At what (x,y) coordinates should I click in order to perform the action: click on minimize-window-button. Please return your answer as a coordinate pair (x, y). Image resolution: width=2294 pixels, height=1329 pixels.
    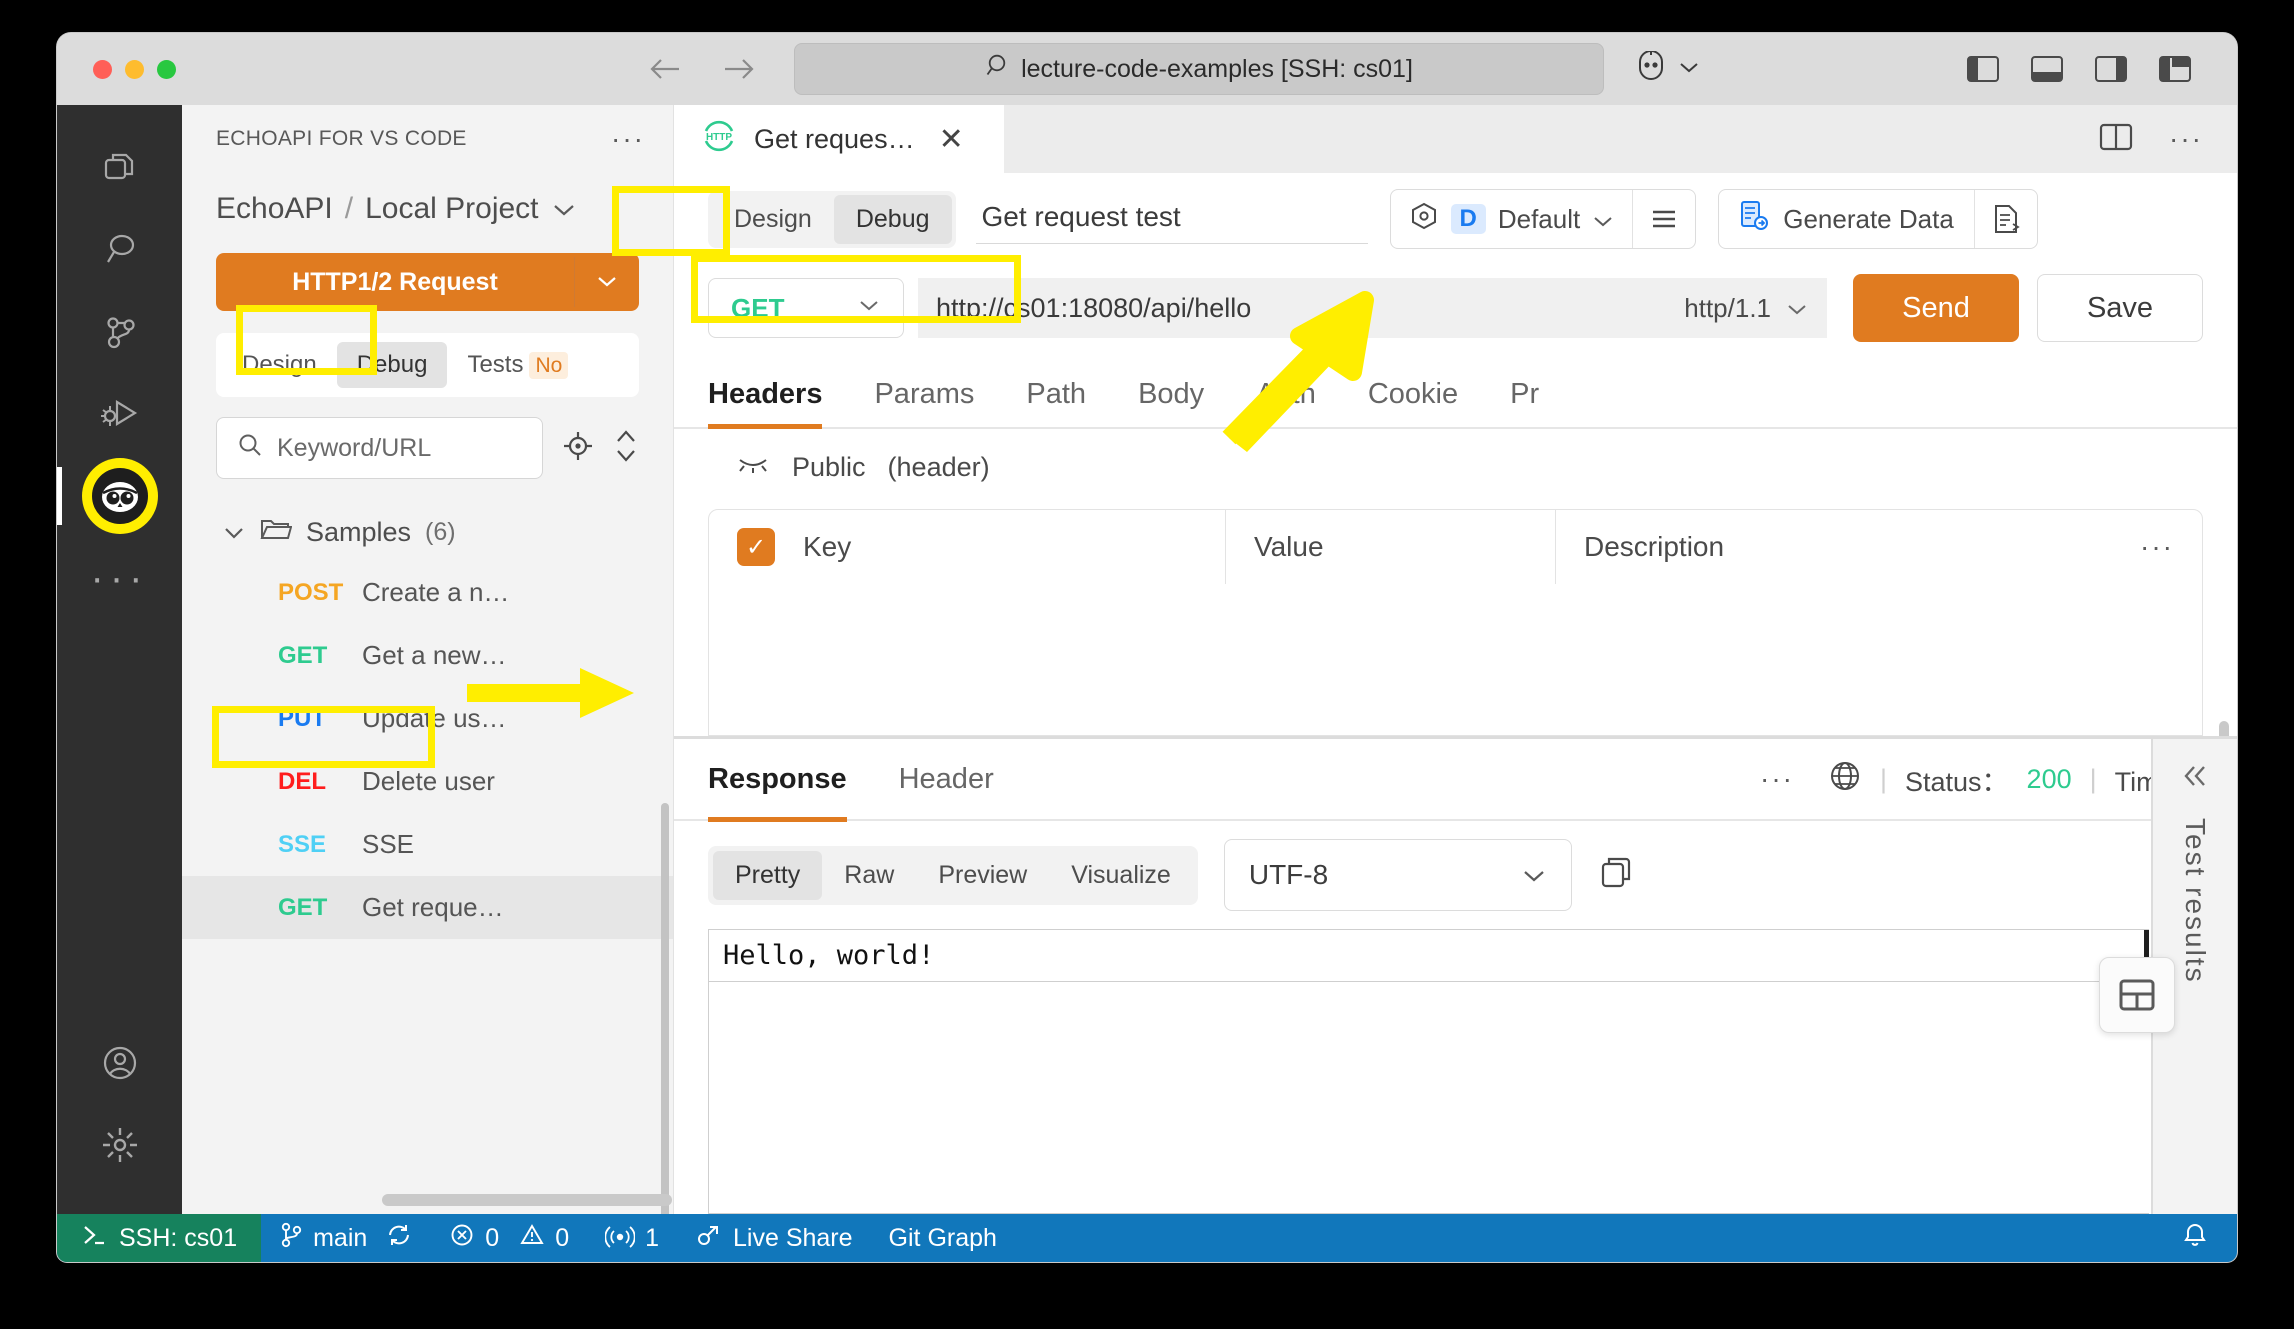
    Looking at the image, I should click on (134, 69).